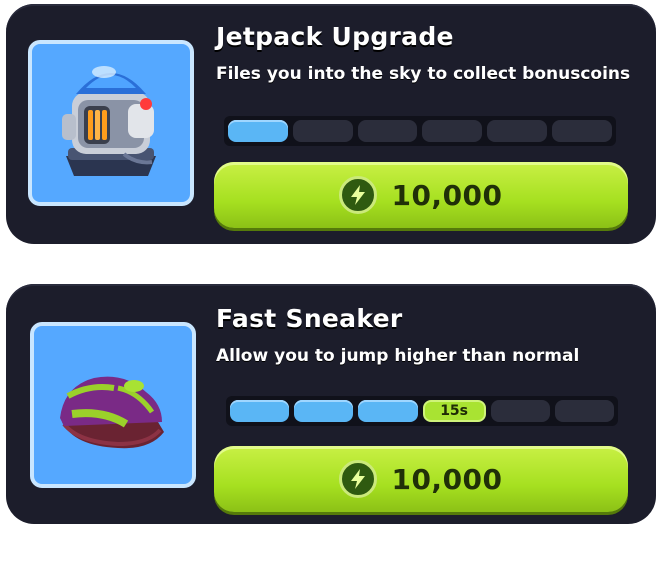 This screenshot has height=566, width=660. What do you see at coordinates (335, 36) in the screenshot?
I see `item-title: Jetpack Upgrade` at bounding box center [335, 36].